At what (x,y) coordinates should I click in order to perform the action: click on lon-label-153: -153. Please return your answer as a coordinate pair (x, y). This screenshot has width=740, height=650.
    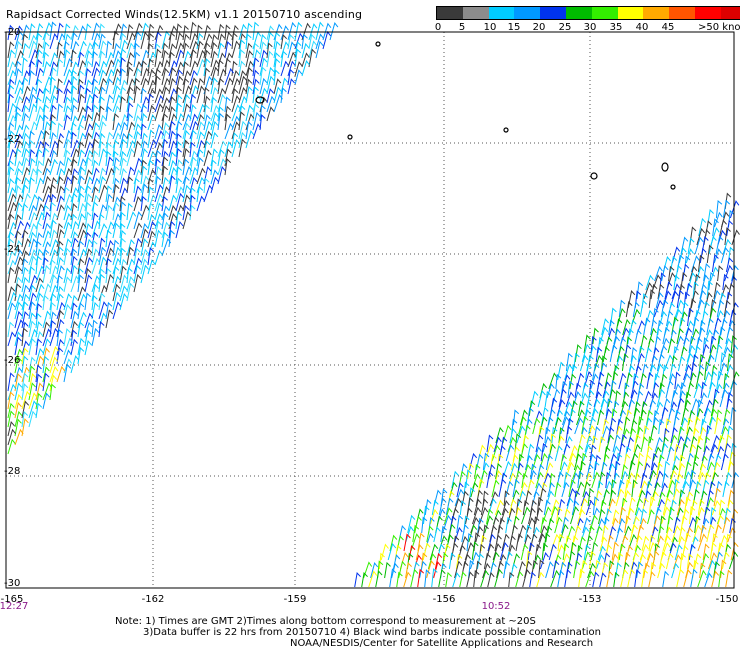
    Looking at the image, I should click on (590, 599).